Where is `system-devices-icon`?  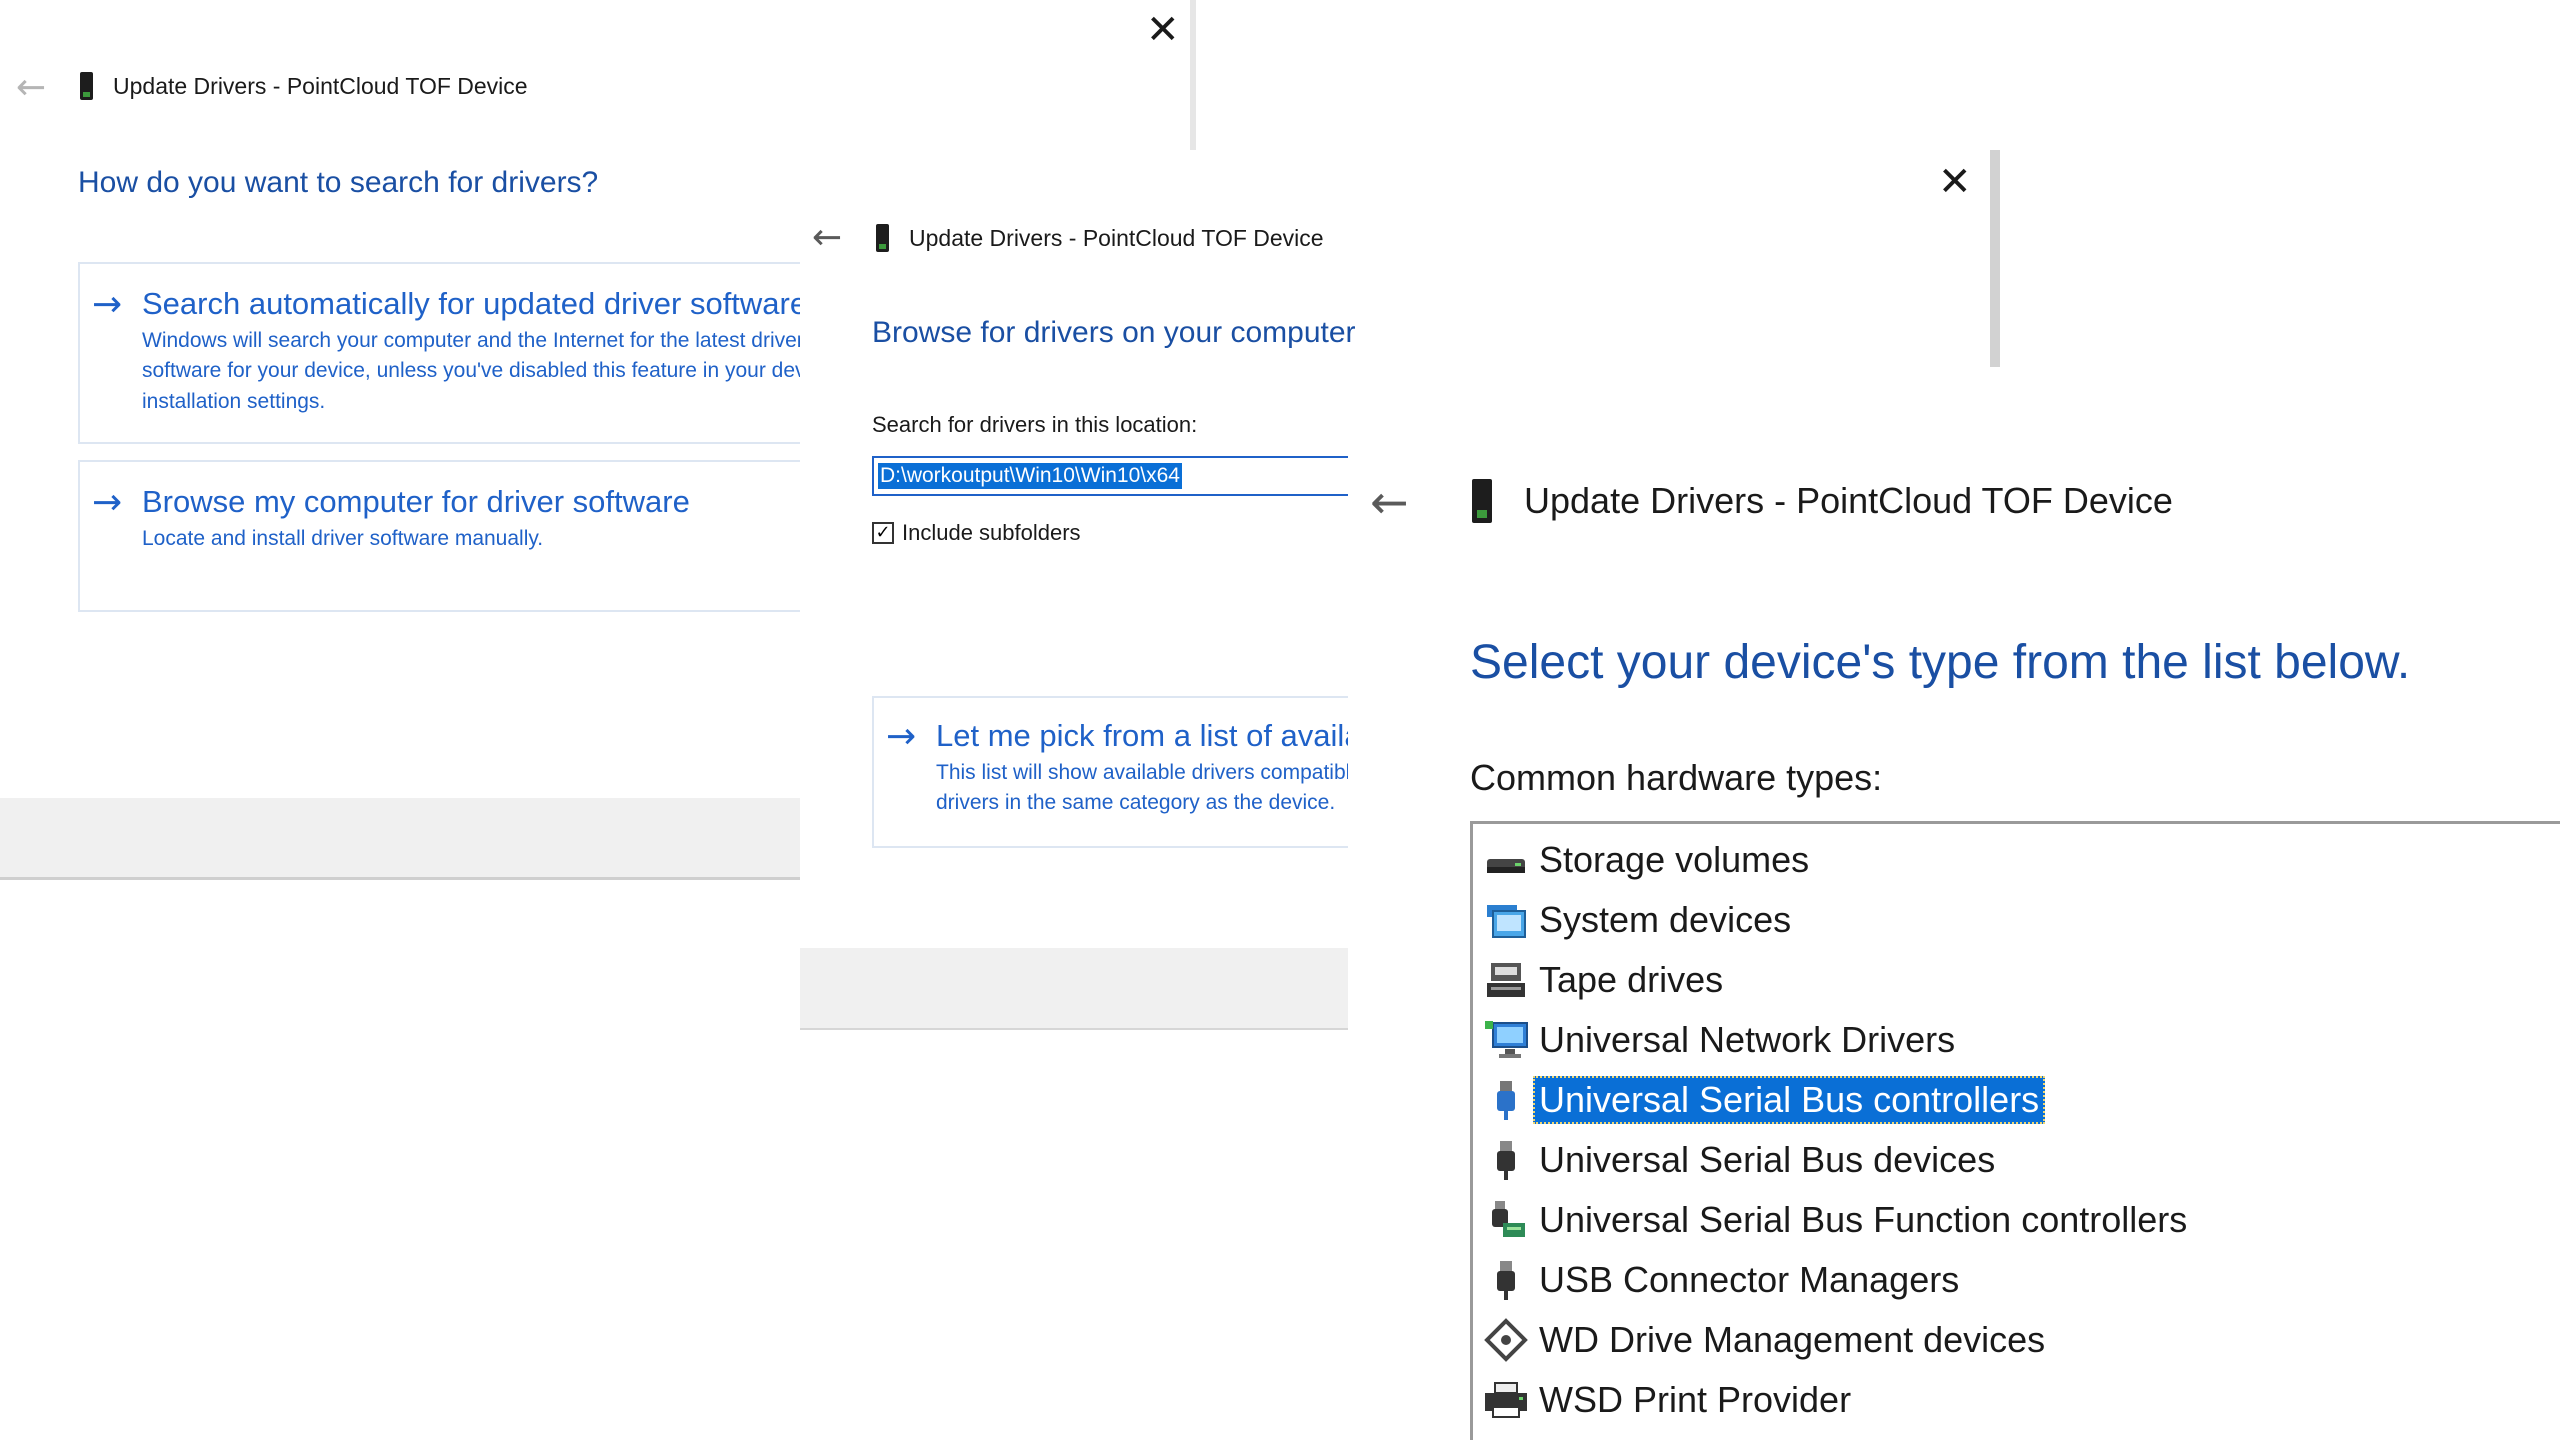 system-devices-icon is located at coordinates (1506, 920).